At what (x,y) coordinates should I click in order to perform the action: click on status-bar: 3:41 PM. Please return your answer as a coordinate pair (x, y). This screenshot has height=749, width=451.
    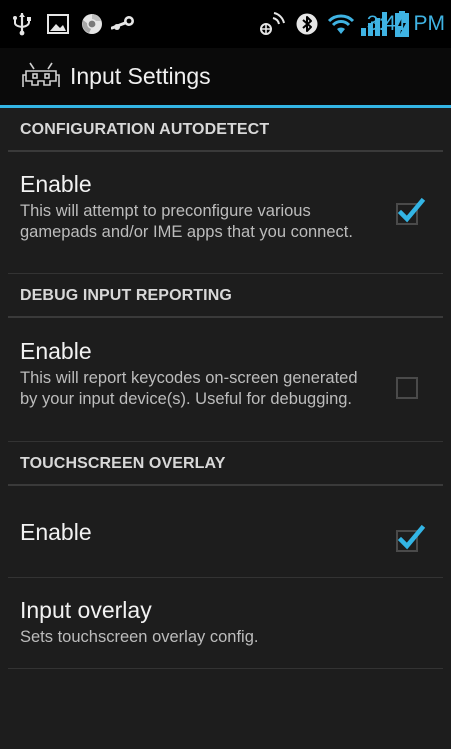
    Looking at the image, I should click on (225, 24).